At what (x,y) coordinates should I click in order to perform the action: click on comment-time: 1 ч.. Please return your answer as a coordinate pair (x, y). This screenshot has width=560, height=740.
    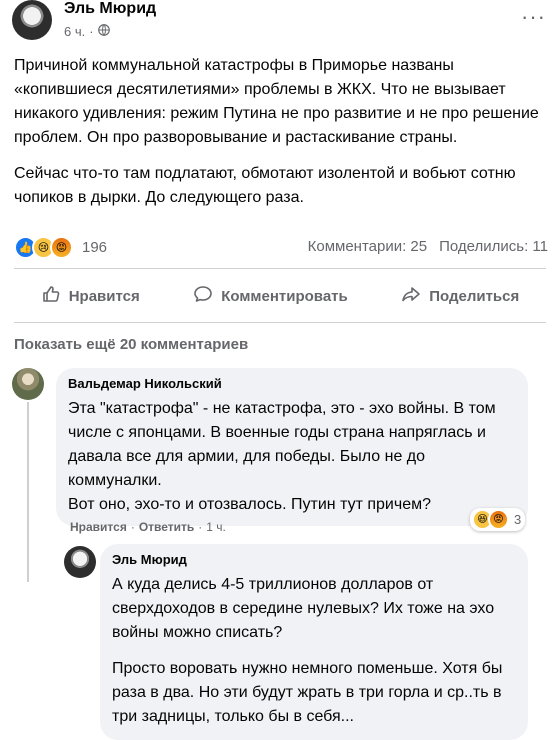
    Looking at the image, I should click on (216, 527).